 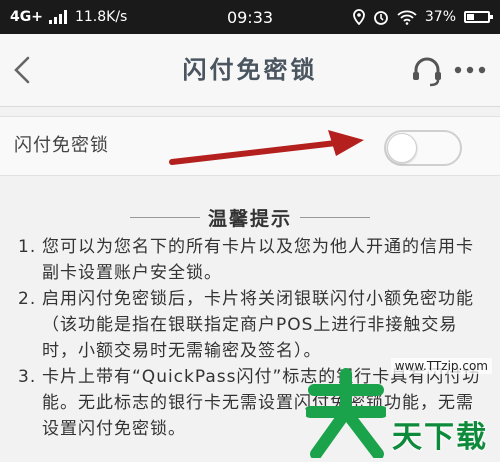 I want to click on watermark-text: 天下载, so click(x=440, y=437).